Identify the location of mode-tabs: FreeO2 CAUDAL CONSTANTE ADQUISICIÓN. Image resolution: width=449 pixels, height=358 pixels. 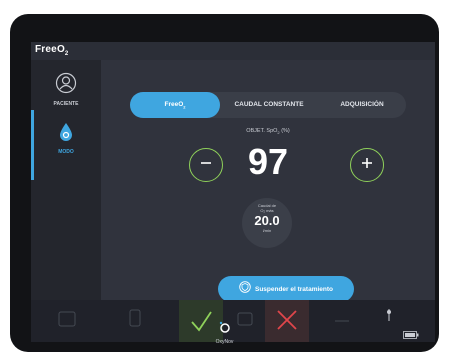
(268, 105).